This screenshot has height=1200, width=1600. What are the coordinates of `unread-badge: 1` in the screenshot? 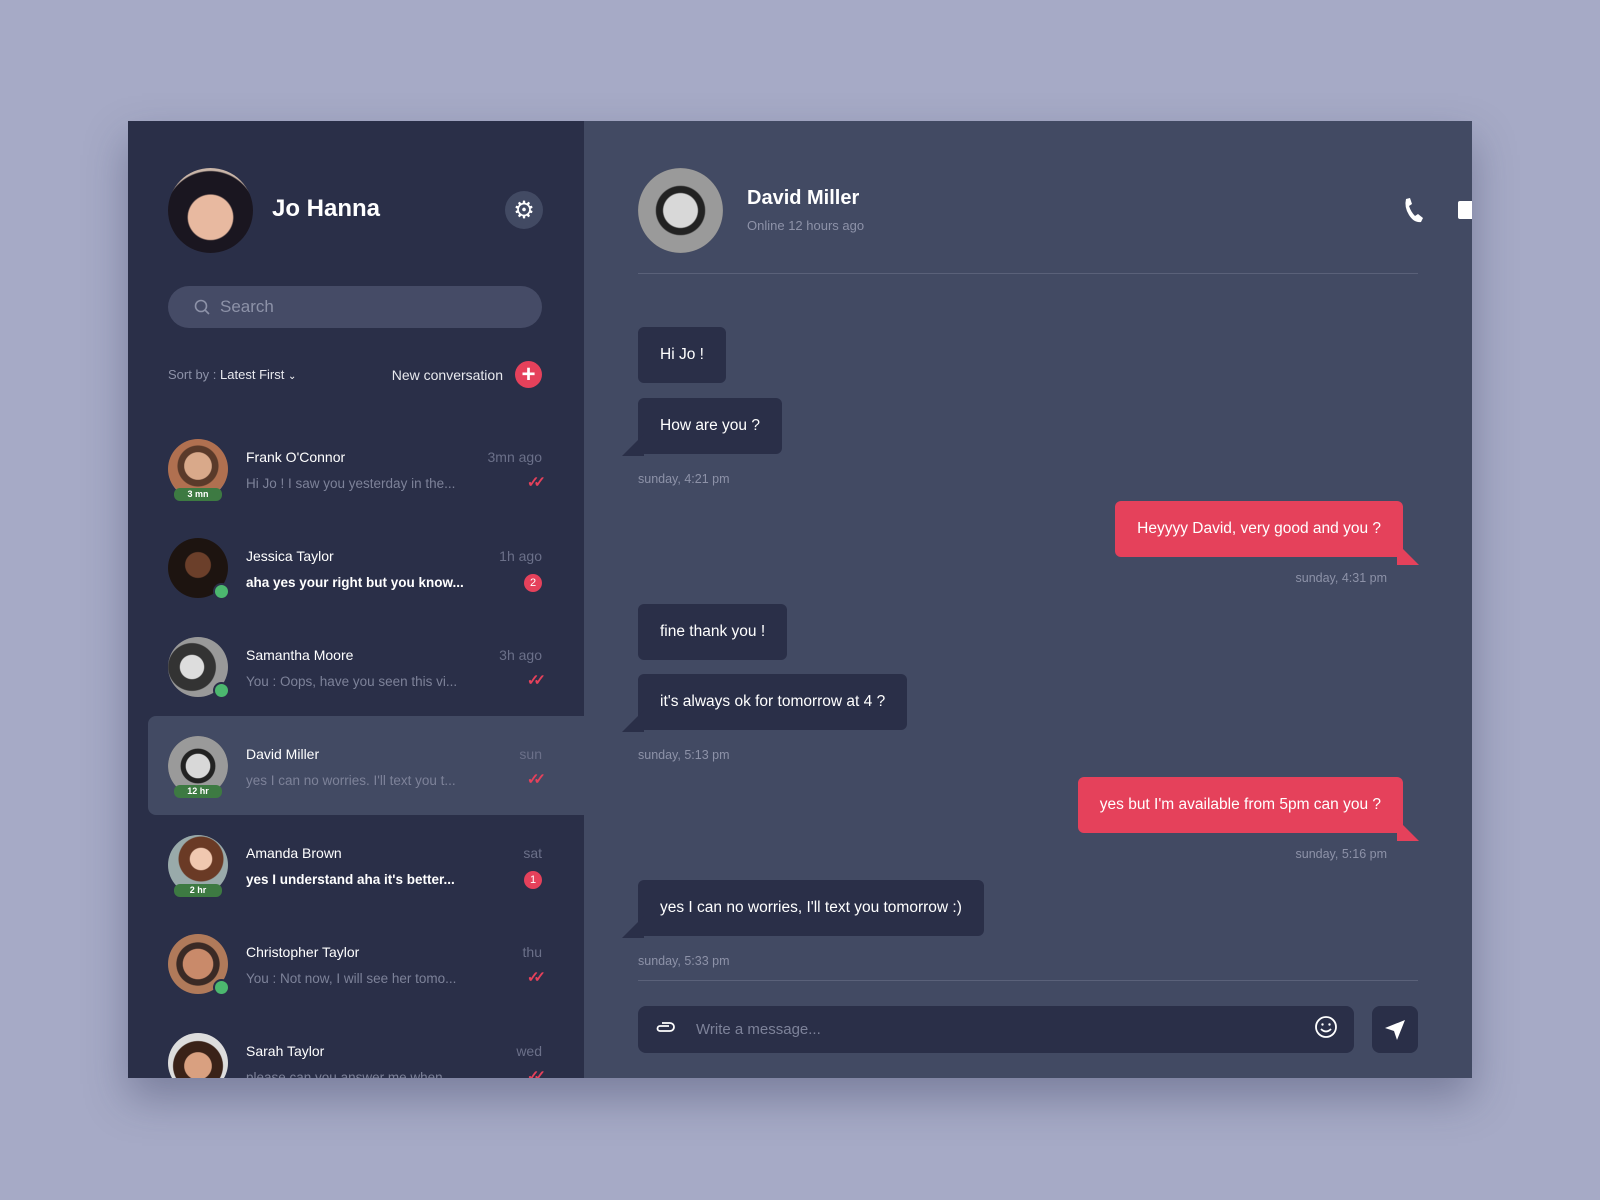 It's located at (533, 880).